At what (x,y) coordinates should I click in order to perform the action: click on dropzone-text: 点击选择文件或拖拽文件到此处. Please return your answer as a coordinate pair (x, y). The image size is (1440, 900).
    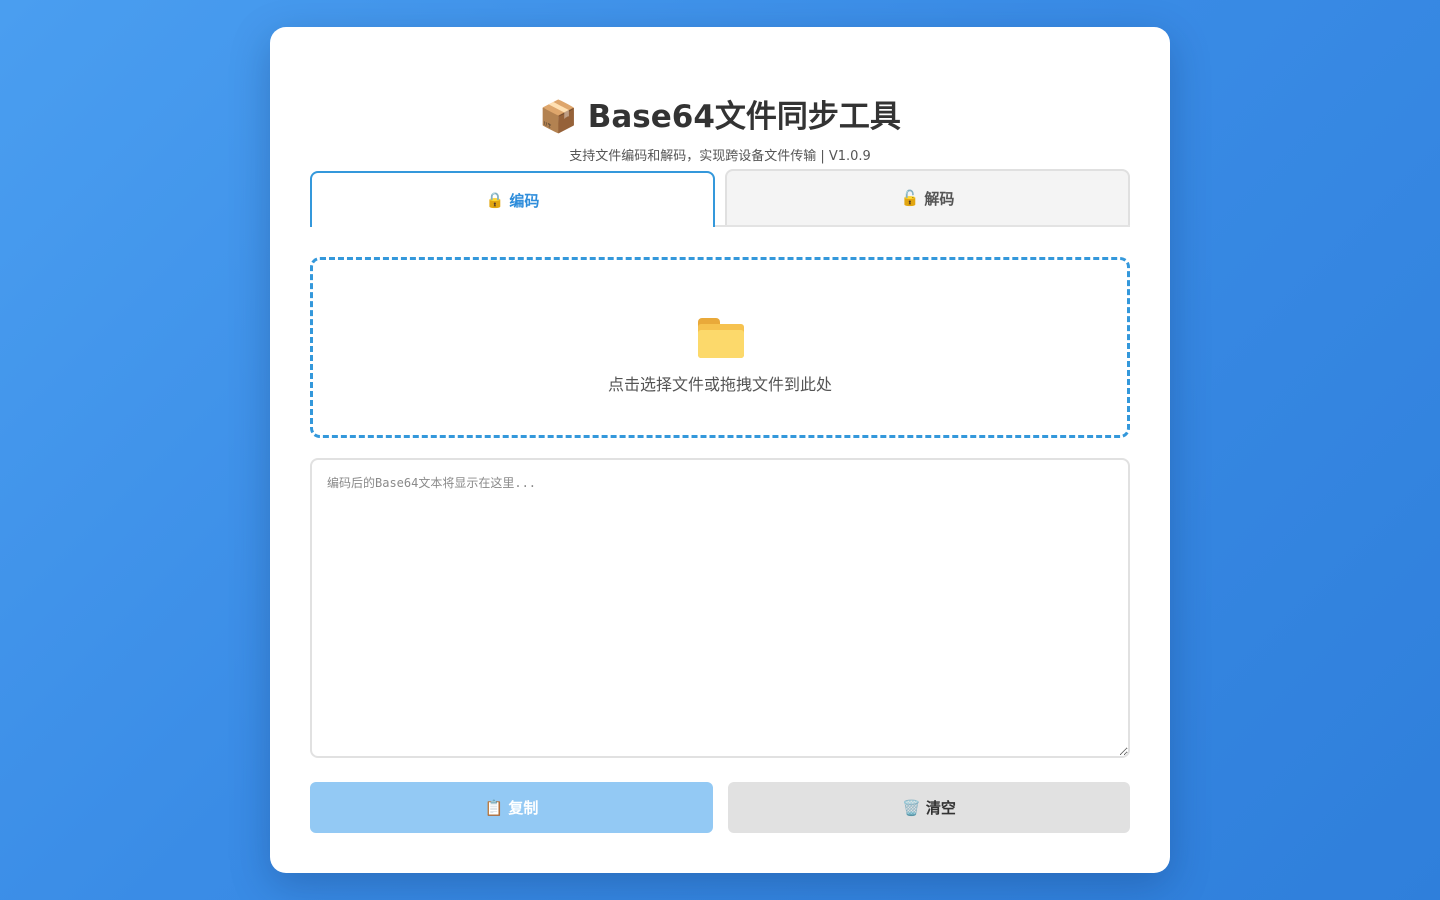
    Looking at the image, I should click on (719, 384).